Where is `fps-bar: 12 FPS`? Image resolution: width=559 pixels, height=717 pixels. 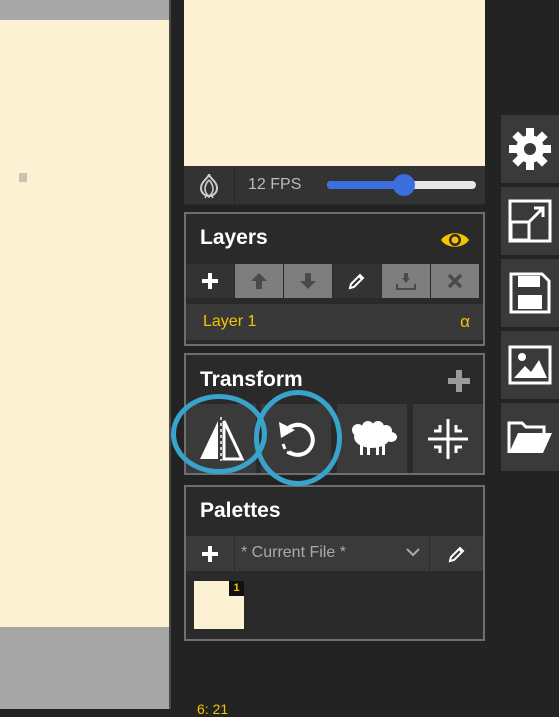
fps-bar: 12 FPS is located at coordinates (334, 185).